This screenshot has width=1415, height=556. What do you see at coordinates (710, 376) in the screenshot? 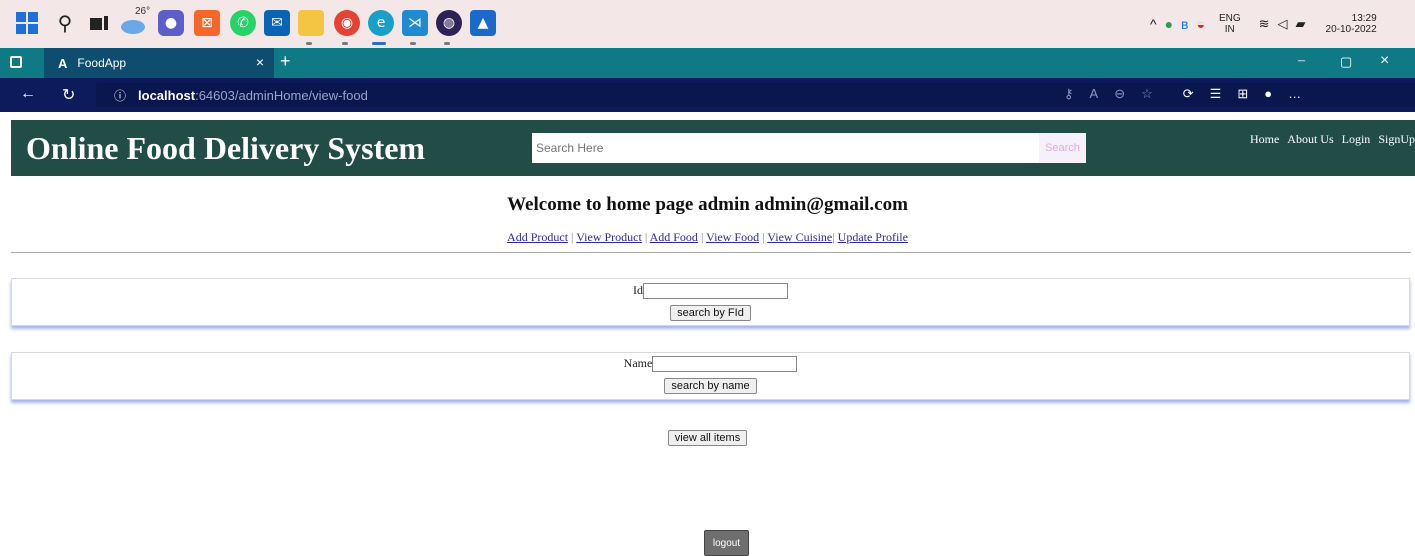
I see `search-by-name-panel: Name search by name` at bounding box center [710, 376].